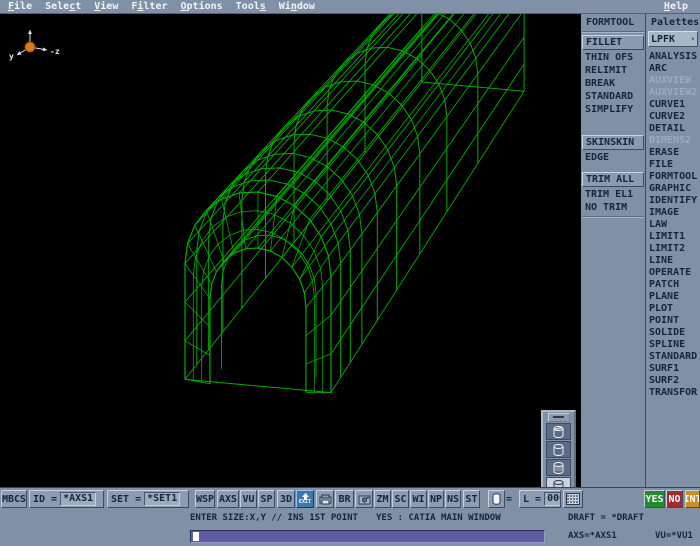 The image size is (700, 546). What do you see at coordinates (196, 536) in the screenshot?
I see `text-cursor` at bounding box center [196, 536].